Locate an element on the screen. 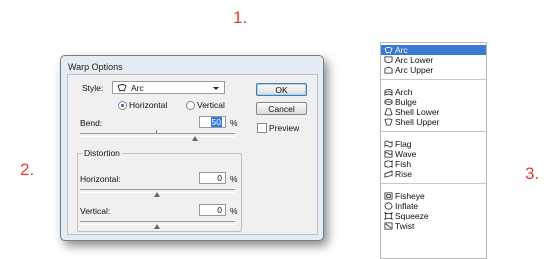 Image resolution: width=553 pixels, height=259 pixels. step-number-3: 3. is located at coordinates (532, 173).